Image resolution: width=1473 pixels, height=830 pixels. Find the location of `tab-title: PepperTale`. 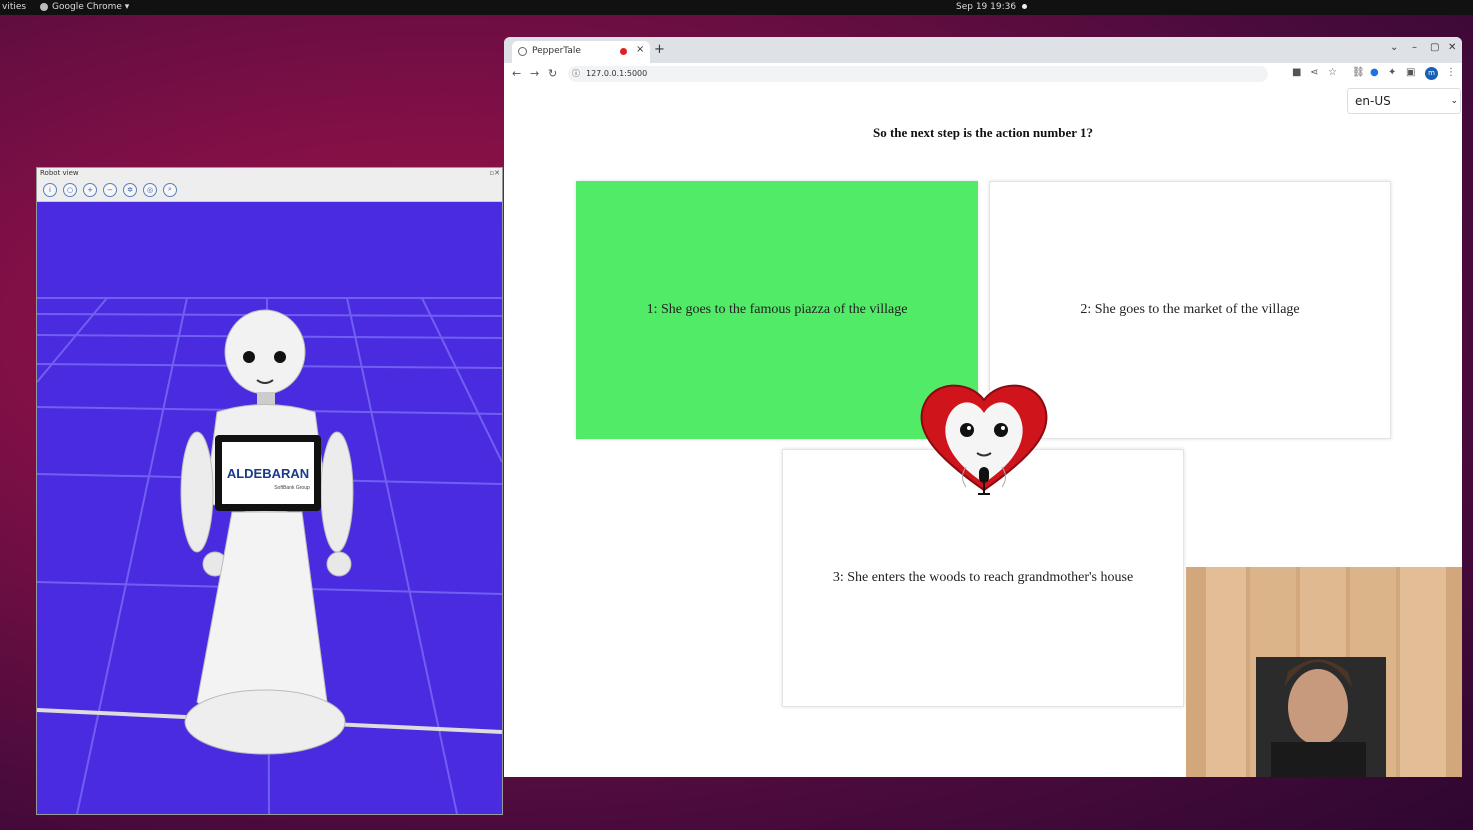

tab-title: PepperTale is located at coordinates (556, 51).